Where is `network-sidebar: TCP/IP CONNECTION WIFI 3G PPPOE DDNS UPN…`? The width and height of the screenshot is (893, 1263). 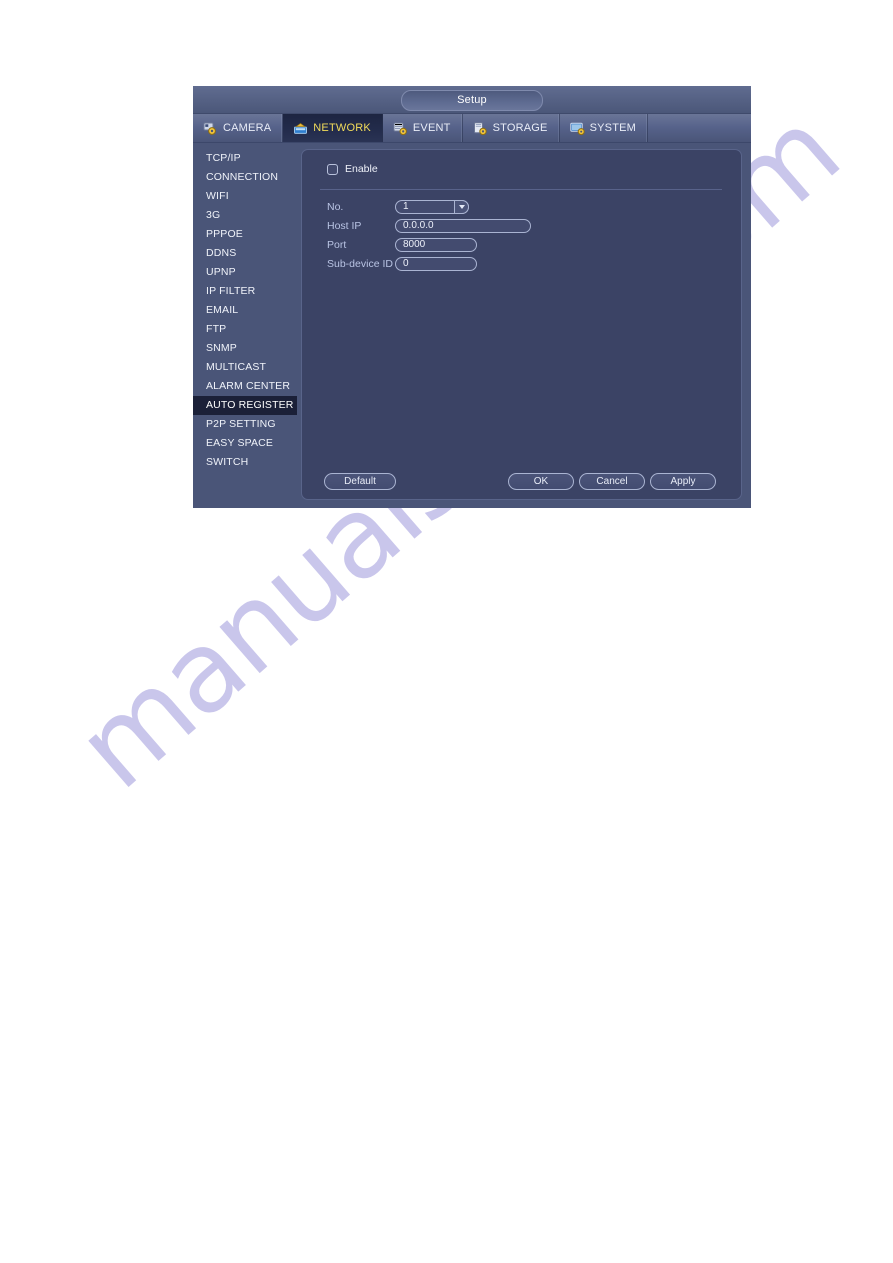
network-sidebar: TCP/IP CONNECTION WIFI 3G PPPOE DDNS UPN… is located at coordinates (245, 325).